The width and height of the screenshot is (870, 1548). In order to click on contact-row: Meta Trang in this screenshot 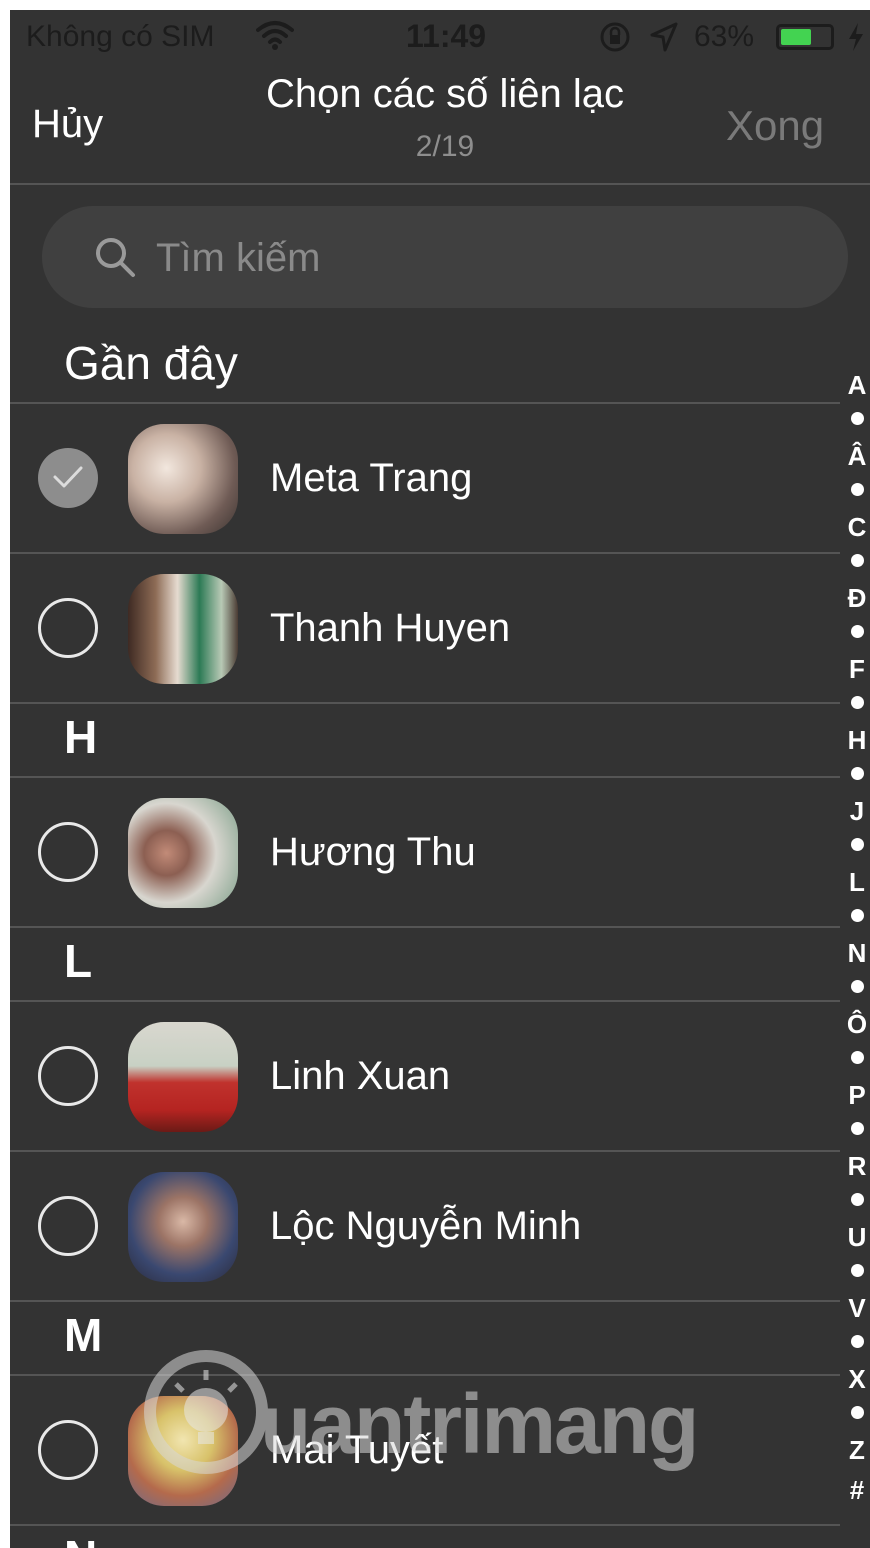, I will do `click(425, 478)`.